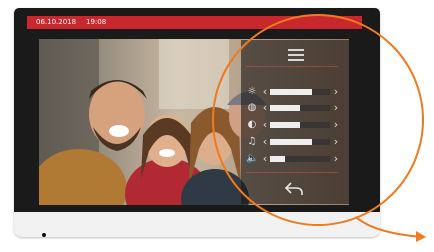 Image resolution: width=434 pixels, height=252 pixels. What do you see at coordinates (393, 230) in the screenshot?
I see `pointer-arrow-icon` at bounding box center [393, 230].